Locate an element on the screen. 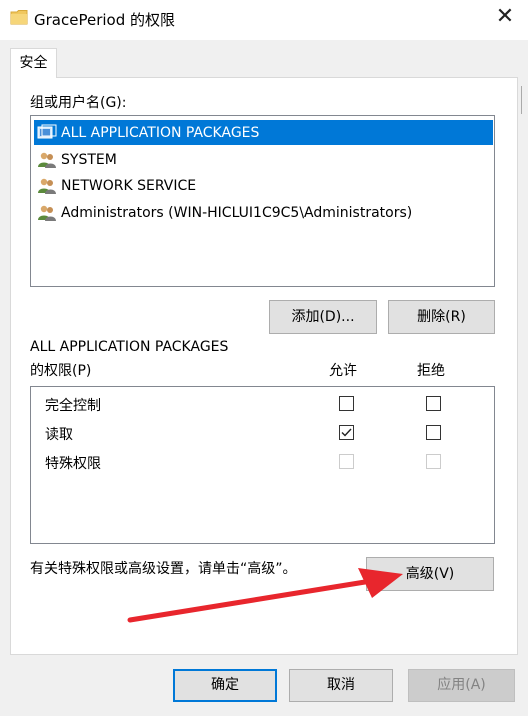 The width and height of the screenshot is (528, 716). remove-button: 删除(R) is located at coordinates (441, 317).